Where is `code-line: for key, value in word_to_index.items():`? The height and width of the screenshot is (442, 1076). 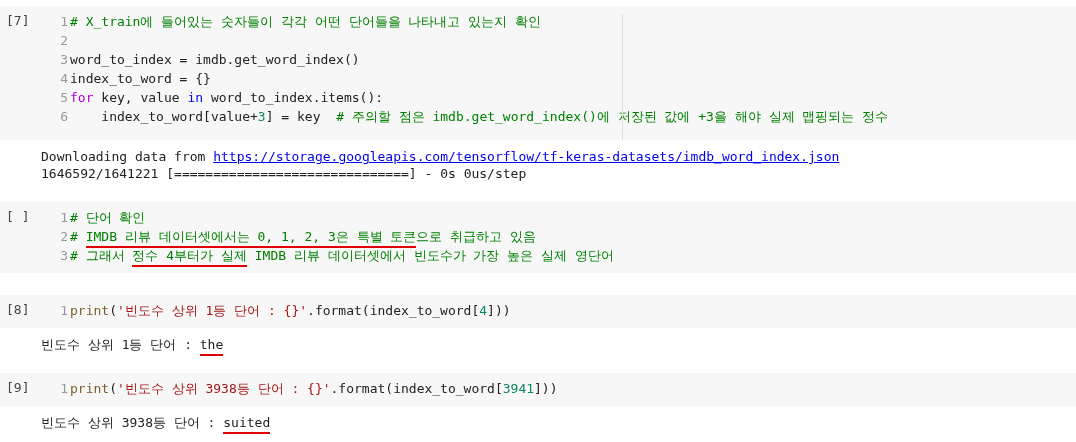 code-line: for key, value in word_to_index.items(): is located at coordinates (227, 97).